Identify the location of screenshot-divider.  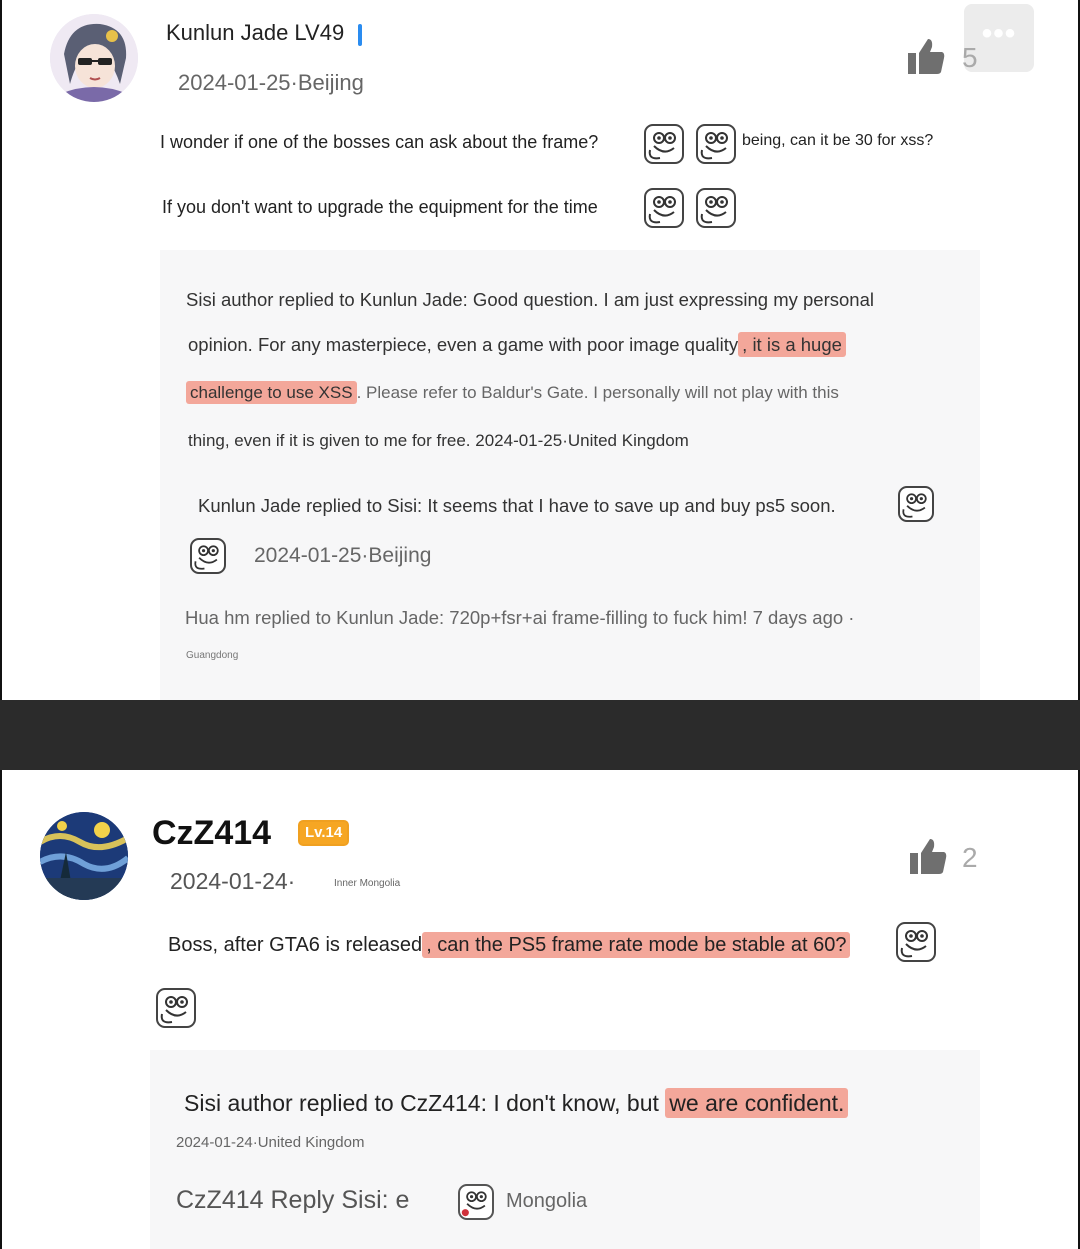
(540, 735).